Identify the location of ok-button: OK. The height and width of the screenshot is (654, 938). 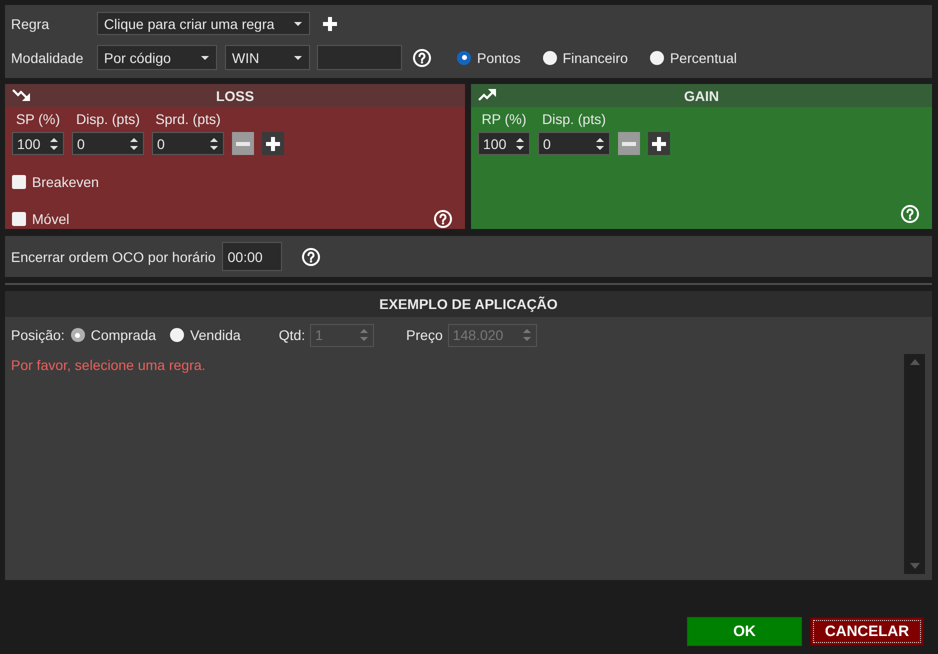
(744, 631).